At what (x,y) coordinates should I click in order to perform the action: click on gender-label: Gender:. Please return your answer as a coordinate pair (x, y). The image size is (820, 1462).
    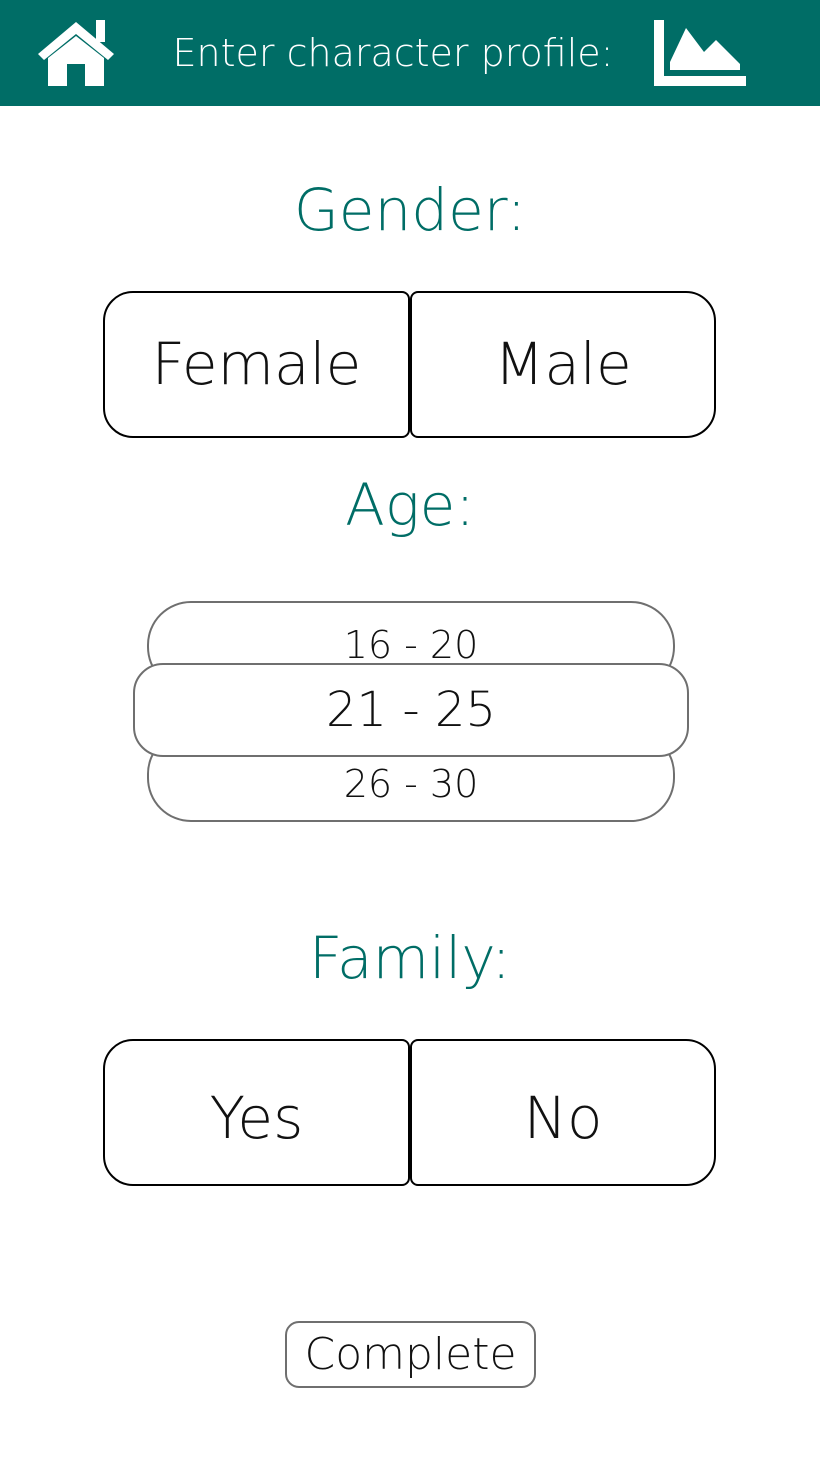
    Looking at the image, I should click on (410, 210).